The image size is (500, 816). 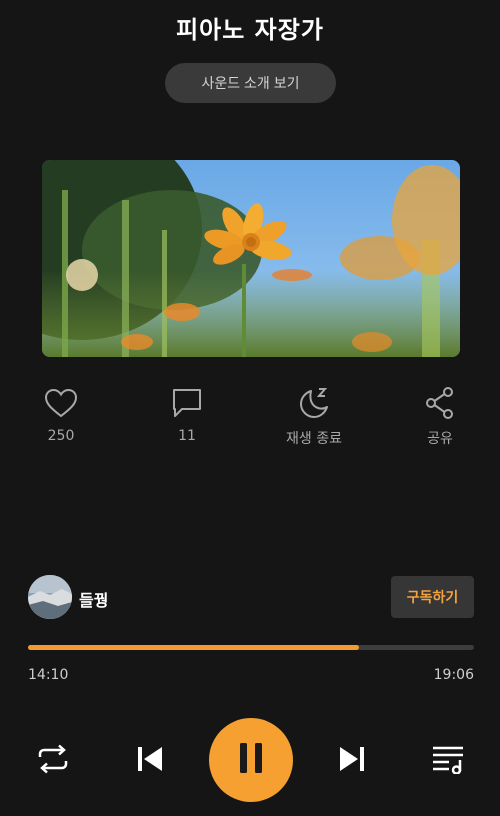 What do you see at coordinates (187, 436) in the screenshot?
I see `comment-count: 11` at bounding box center [187, 436].